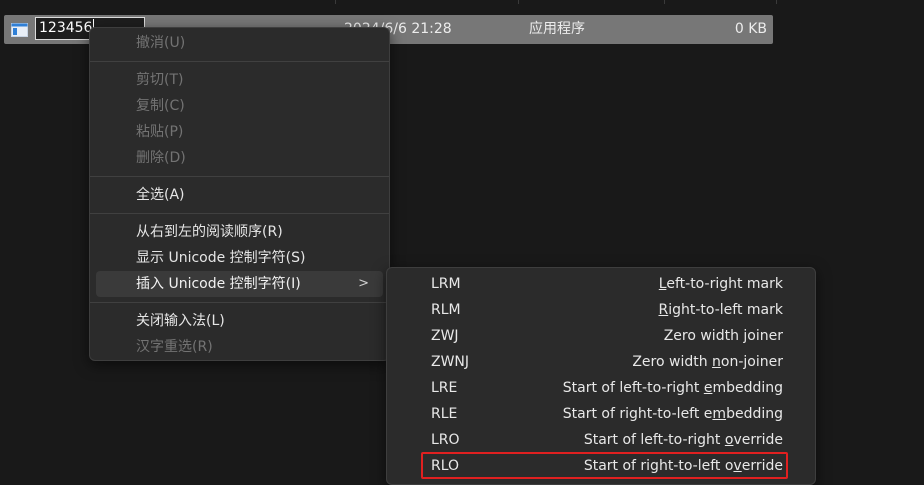 Image resolution: width=924 pixels, height=485 pixels. What do you see at coordinates (239, 321) in the screenshot?
I see `menu-item-close-ime: 关闭输入法(L)` at bounding box center [239, 321].